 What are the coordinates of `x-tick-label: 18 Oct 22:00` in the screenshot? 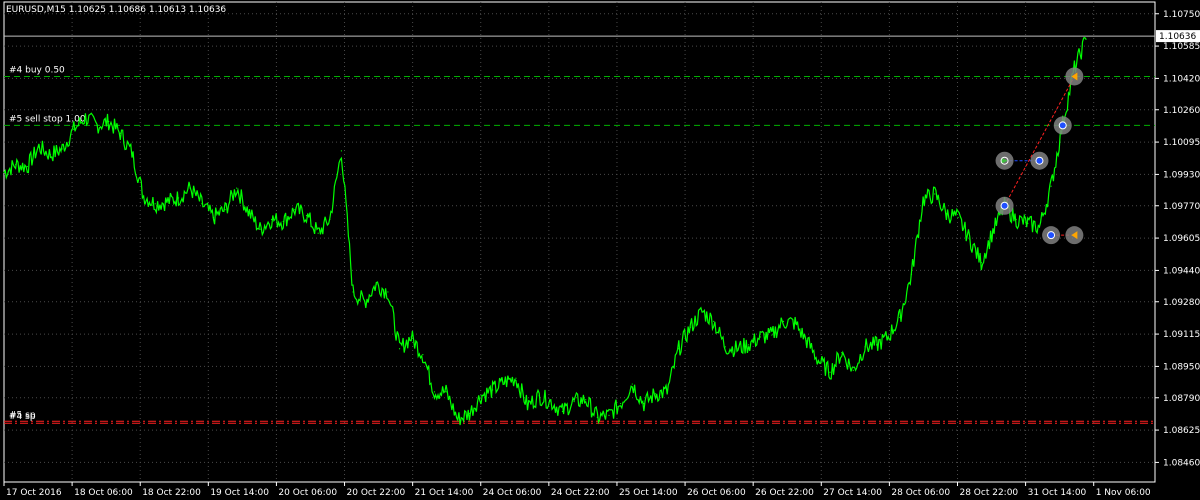 It's located at (171, 493).